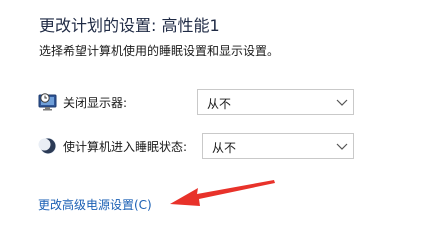 Image resolution: width=438 pixels, height=244 pixels. What do you see at coordinates (125, 147) in the screenshot?
I see `sleep-label: 使计算机进入睡眠状态:` at bounding box center [125, 147].